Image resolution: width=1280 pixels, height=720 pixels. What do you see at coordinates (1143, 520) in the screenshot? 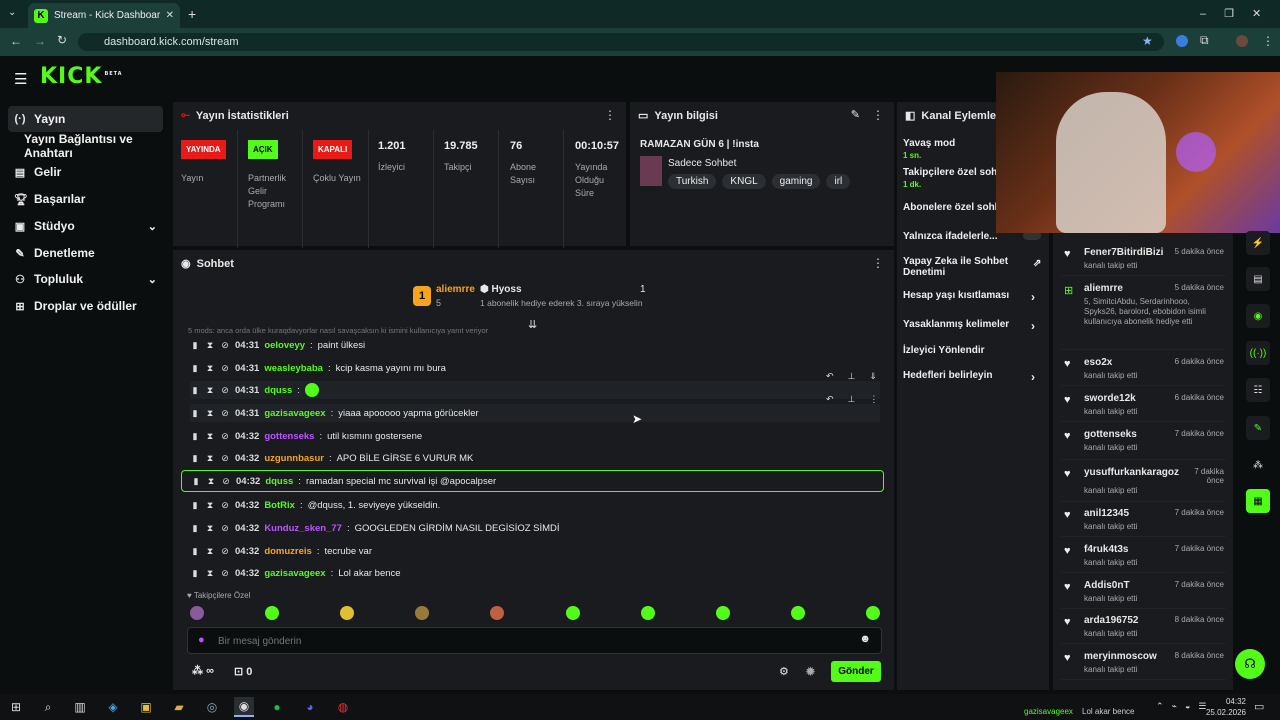
I see `event-item: ♥ anil12345 7 dakika önce kanalı takip etti` at bounding box center [1143, 520].